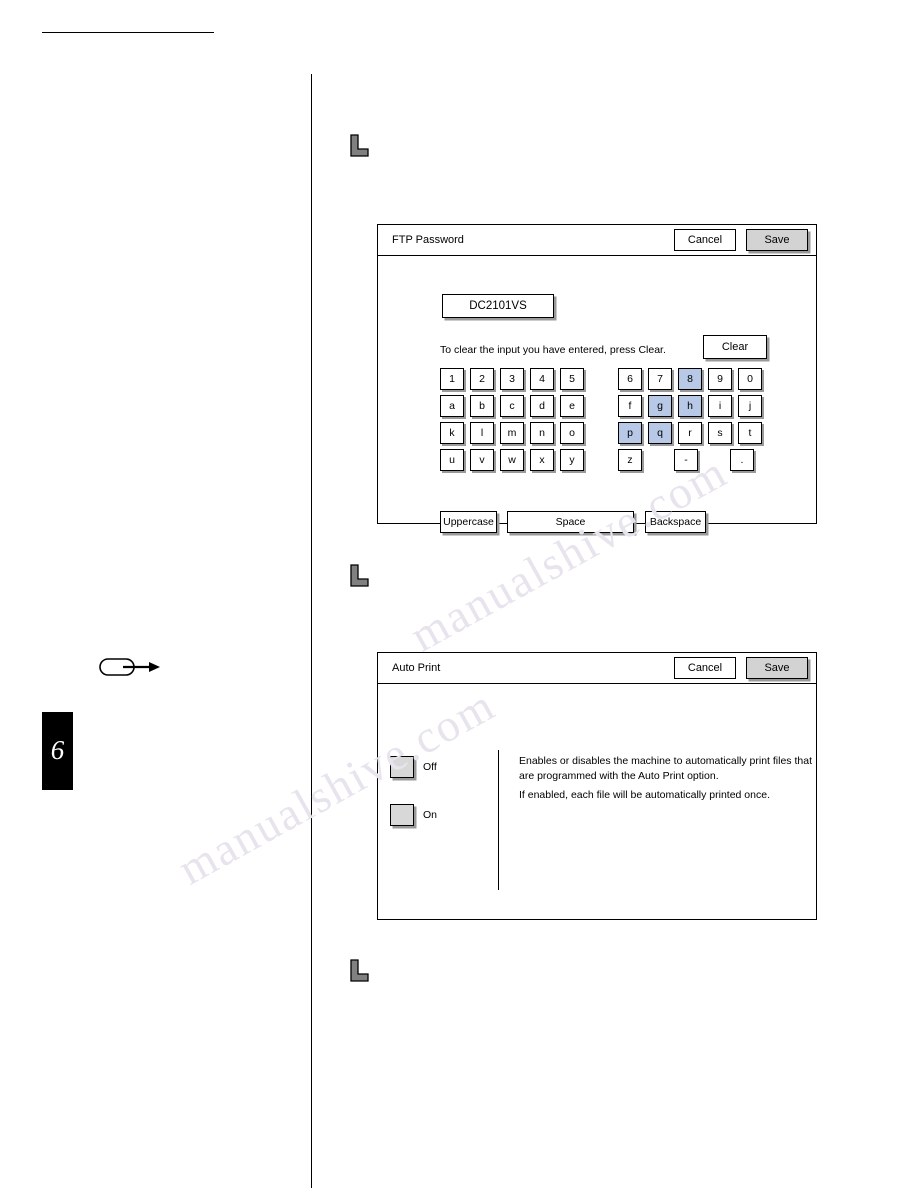 The width and height of the screenshot is (918, 1188). Describe the element at coordinates (690, 379) in the screenshot. I see `key-8: 8` at that location.